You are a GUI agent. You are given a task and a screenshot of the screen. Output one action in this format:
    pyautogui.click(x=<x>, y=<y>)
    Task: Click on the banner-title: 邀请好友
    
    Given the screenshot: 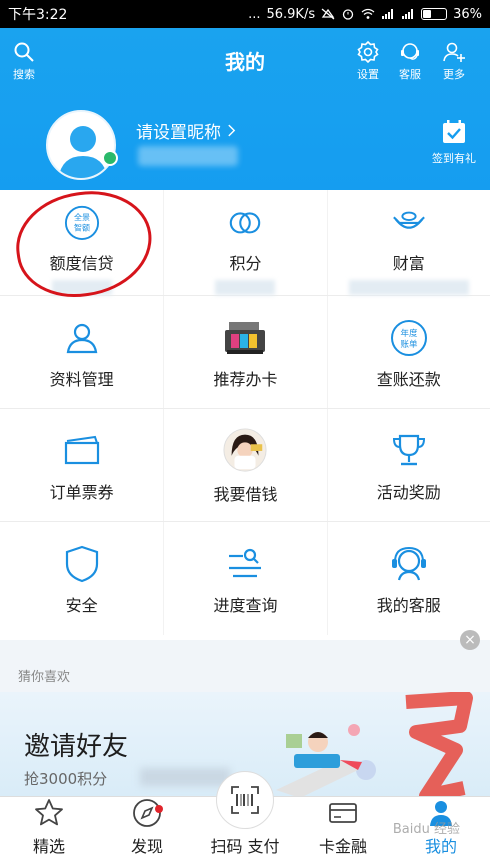 What is the action you would take?
    pyautogui.click(x=76, y=747)
    